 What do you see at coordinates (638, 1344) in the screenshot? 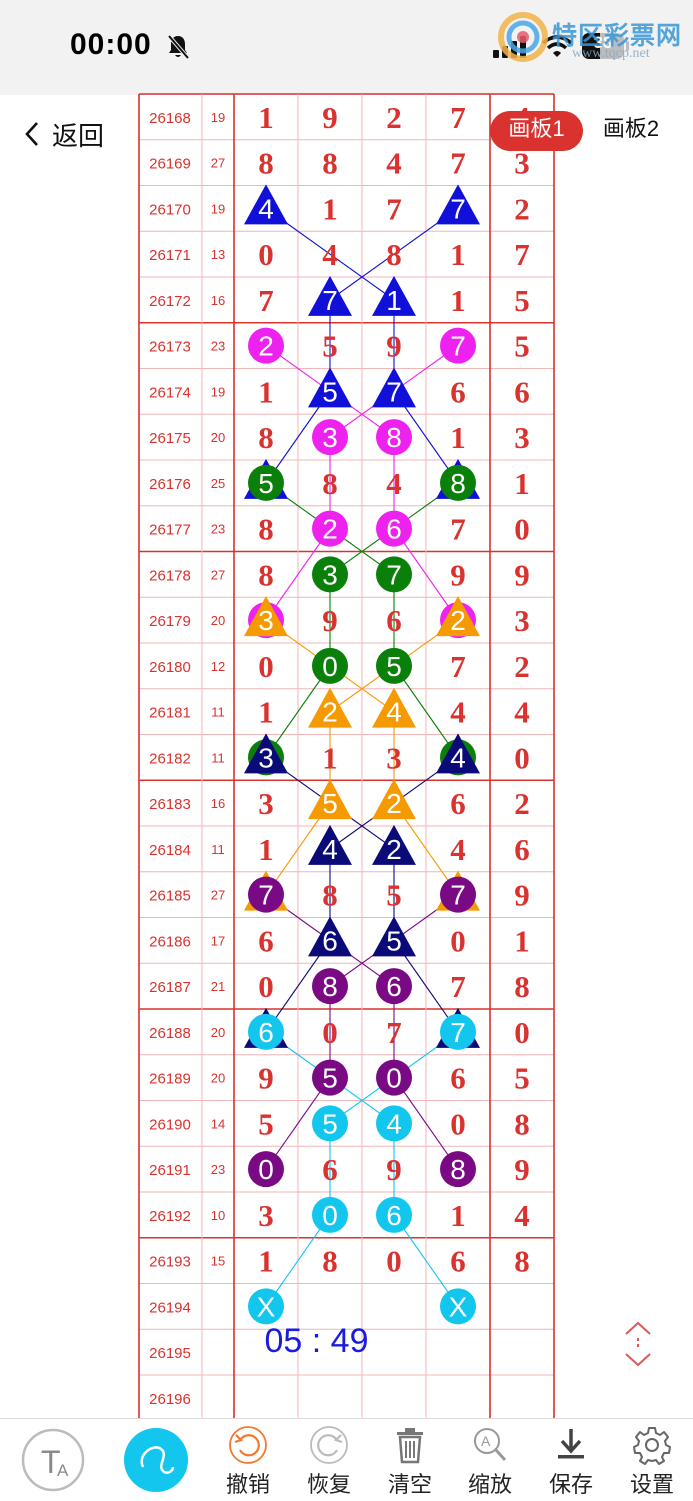
I see `scroll-updown-icon` at bounding box center [638, 1344].